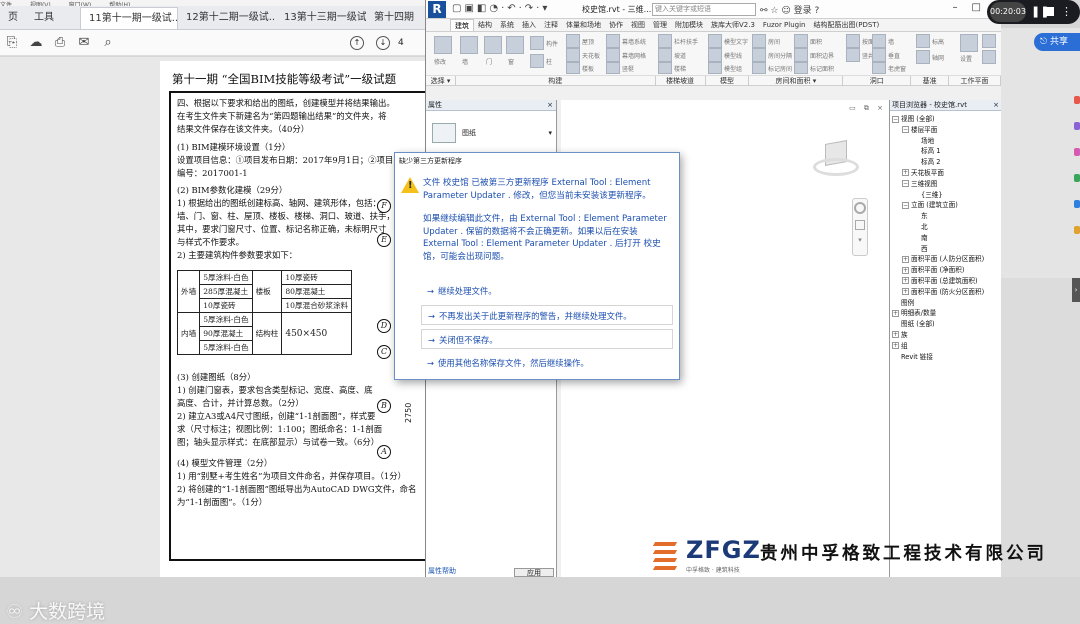  What do you see at coordinates (938, 119) in the screenshot?
I see `tree-item: − 视图 (全部)` at bounding box center [938, 119].